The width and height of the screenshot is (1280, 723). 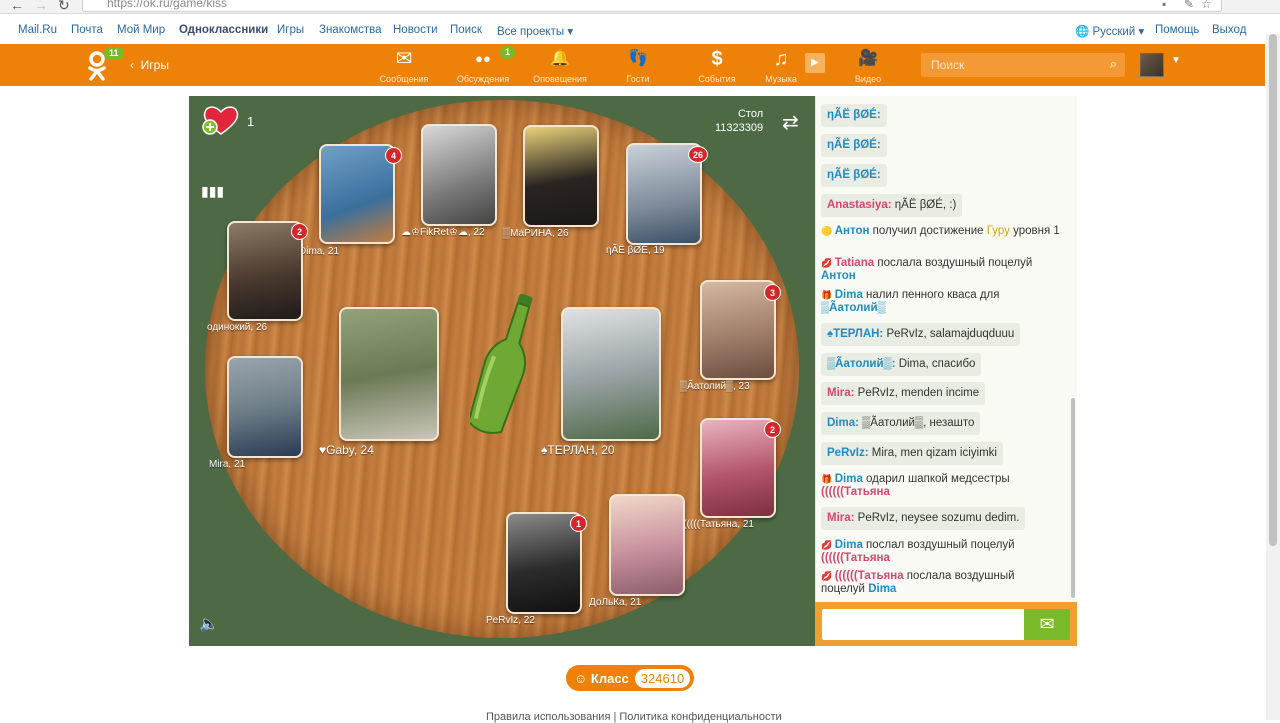 What do you see at coordinates (855, 334) in the screenshot?
I see `chat-username: ♠ТЕРЛАН:` at bounding box center [855, 334].